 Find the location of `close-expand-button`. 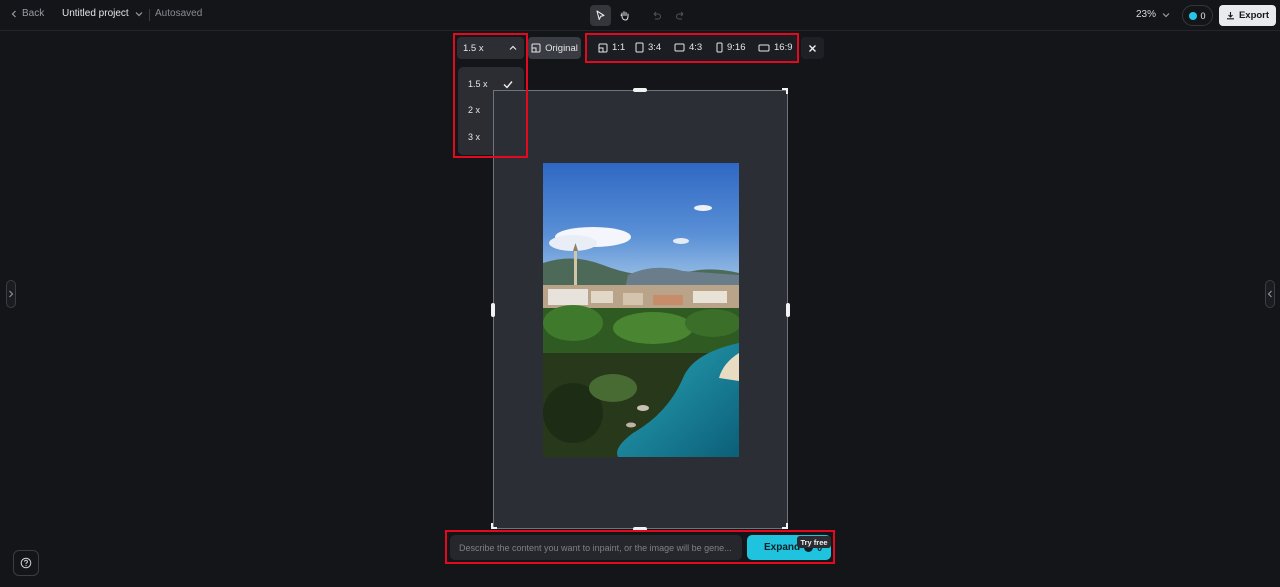

close-expand-button is located at coordinates (812, 48).